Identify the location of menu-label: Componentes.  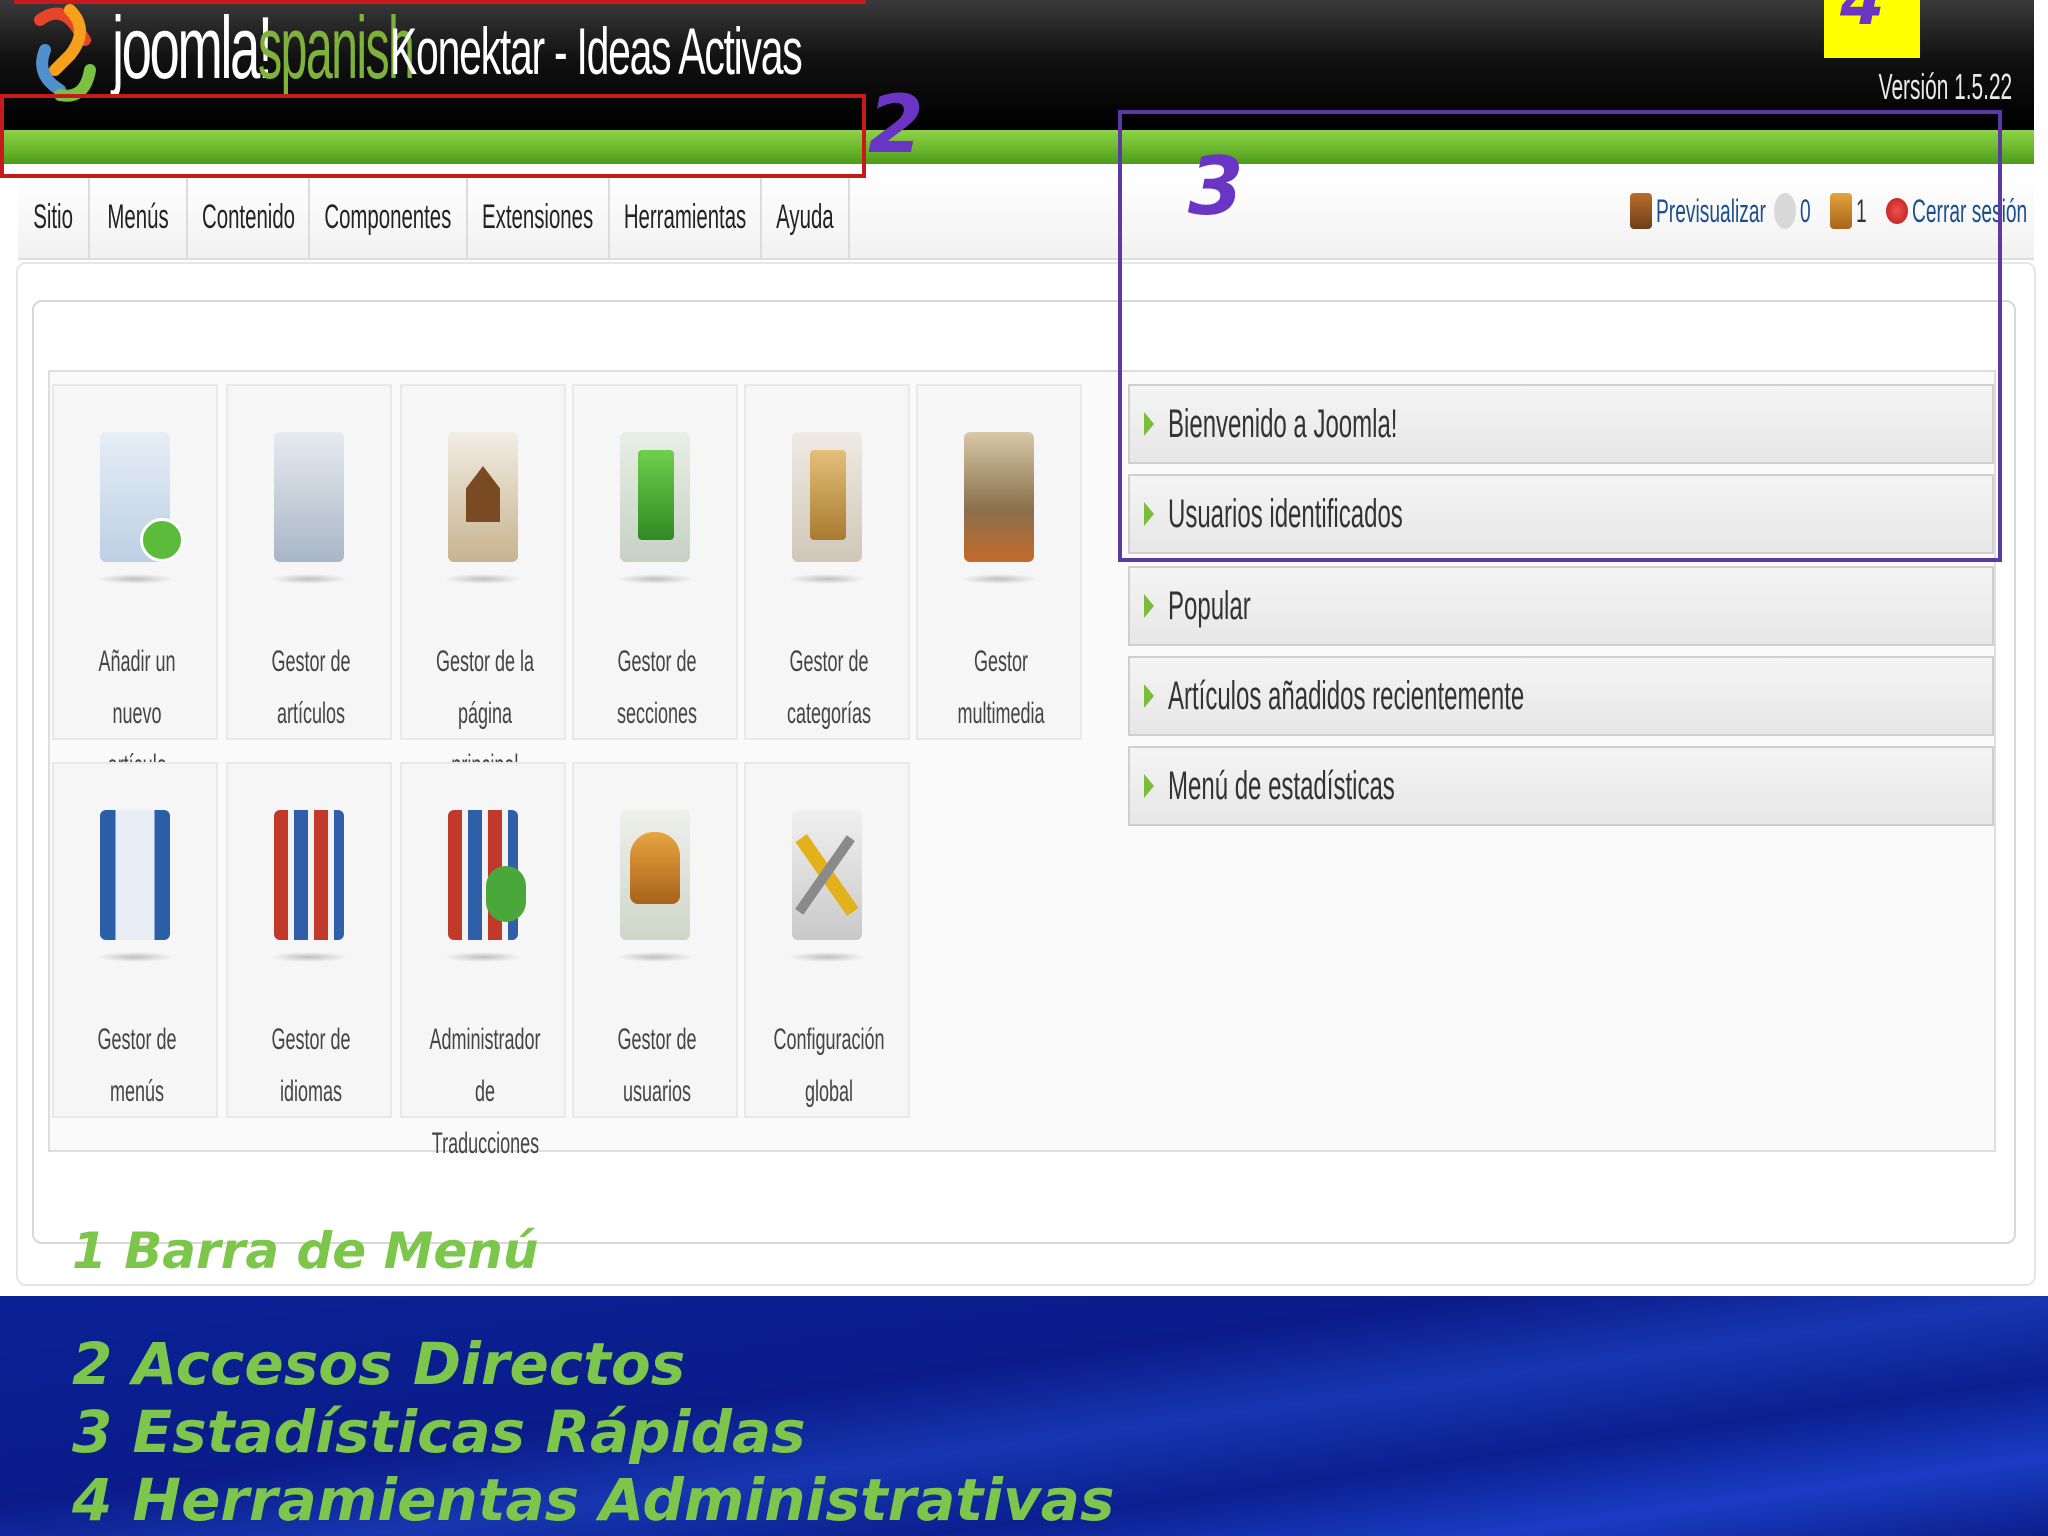
(388, 216).